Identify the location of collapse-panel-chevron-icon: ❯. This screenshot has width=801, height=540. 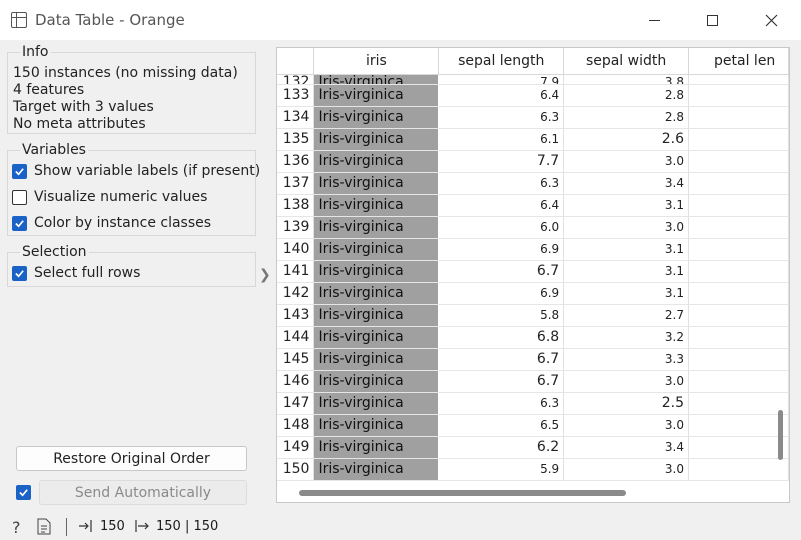
(265, 275).